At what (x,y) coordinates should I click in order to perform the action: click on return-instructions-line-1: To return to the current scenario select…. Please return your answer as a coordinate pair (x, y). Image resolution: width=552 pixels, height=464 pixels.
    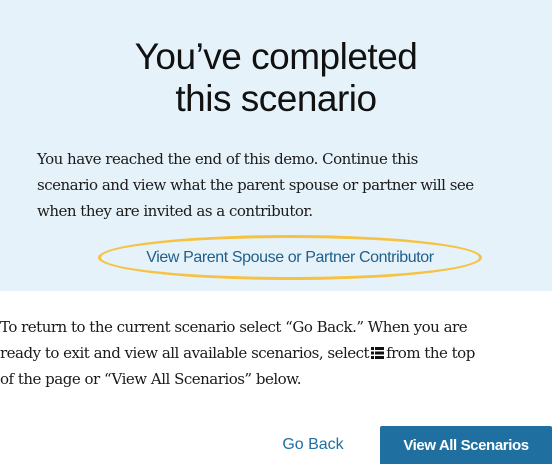
    Looking at the image, I should click on (234, 327).